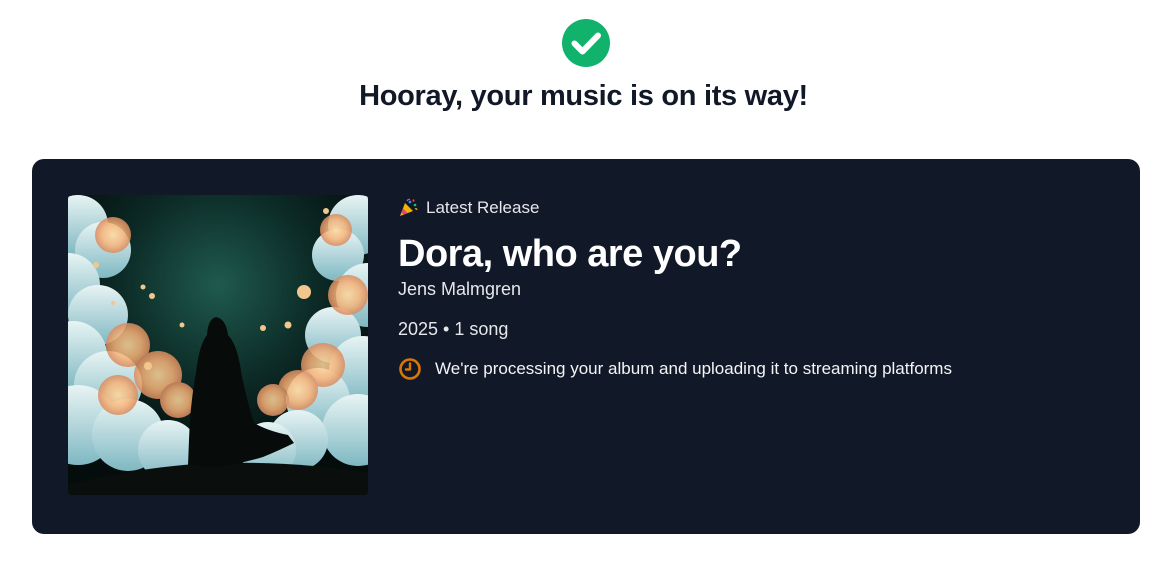 The height and width of the screenshot is (565, 1167). Describe the element at coordinates (410, 369) in the screenshot. I see `clock-icon` at that location.